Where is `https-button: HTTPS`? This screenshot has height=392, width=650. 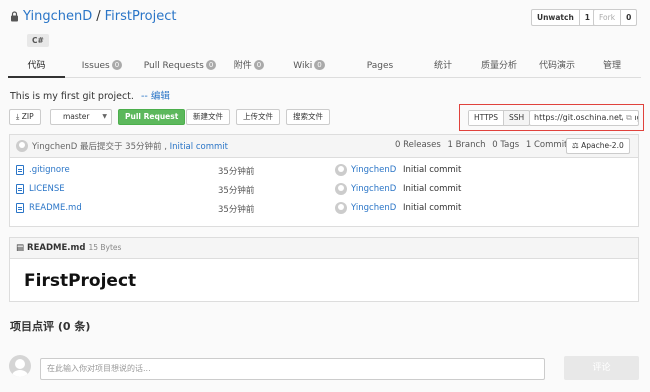 https-button: HTTPS is located at coordinates (486, 118).